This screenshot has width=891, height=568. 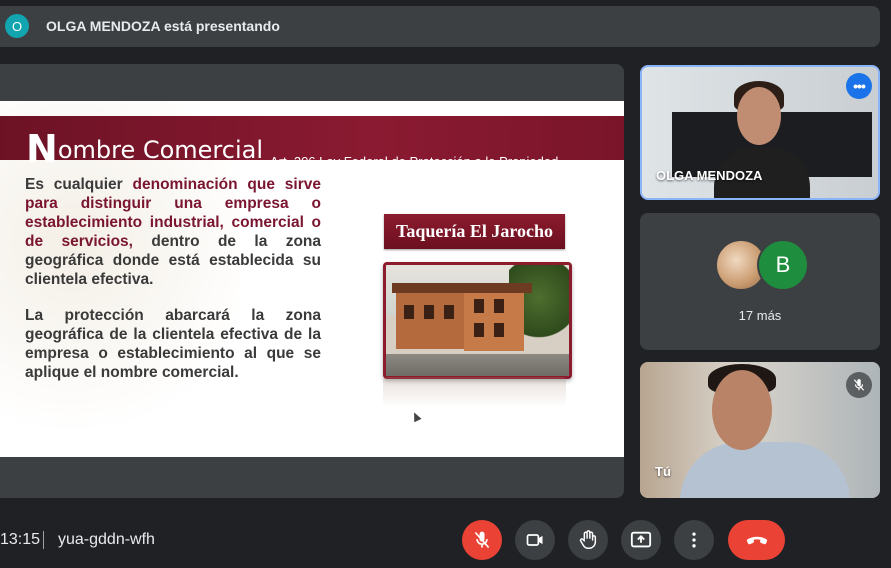 I want to click on more-options-button, so click(x=694, y=540).